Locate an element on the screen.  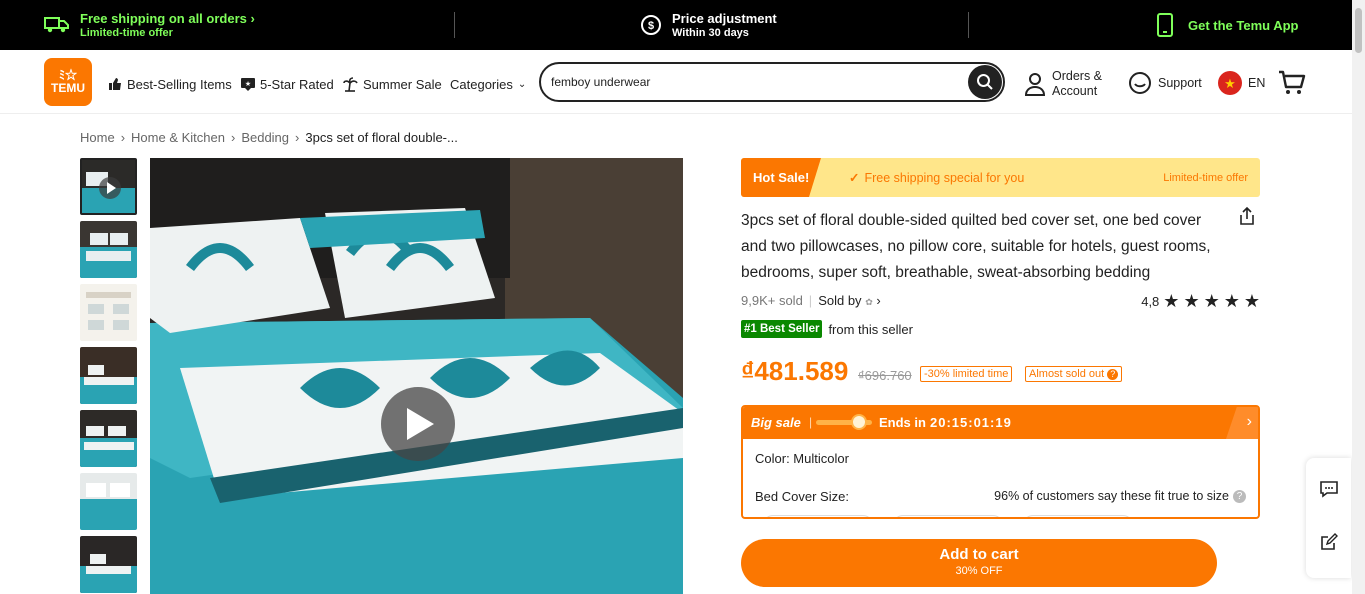
cart-button is located at coordinates (1292, 83).